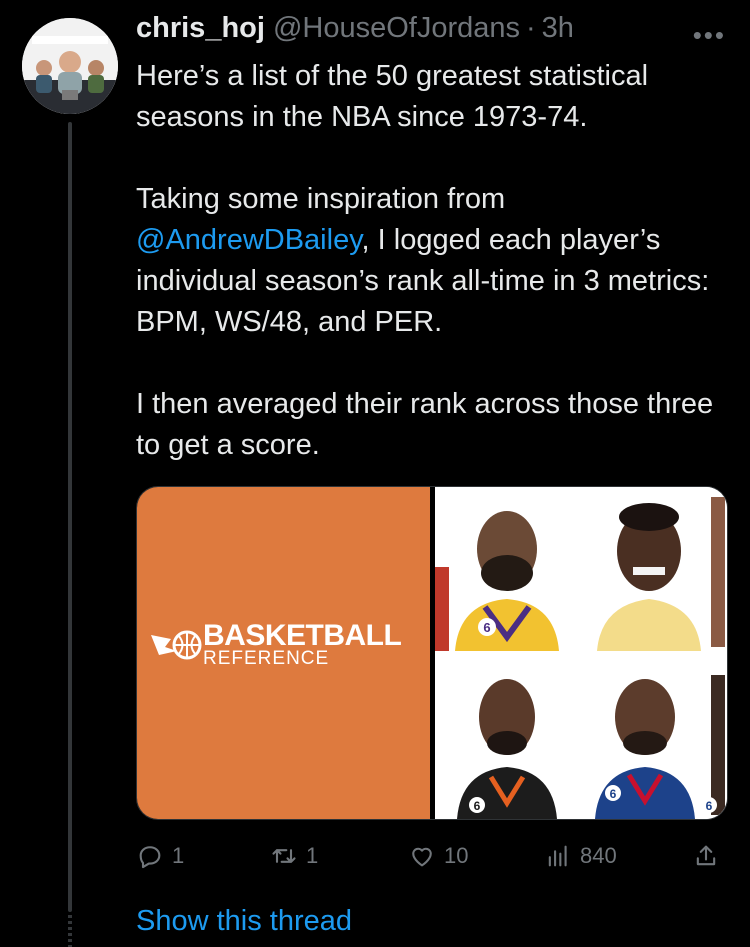  What do you see at coordinates (456, 855) in the screenshot?
I see `like-count: 10` at bounding box center [456, 855].